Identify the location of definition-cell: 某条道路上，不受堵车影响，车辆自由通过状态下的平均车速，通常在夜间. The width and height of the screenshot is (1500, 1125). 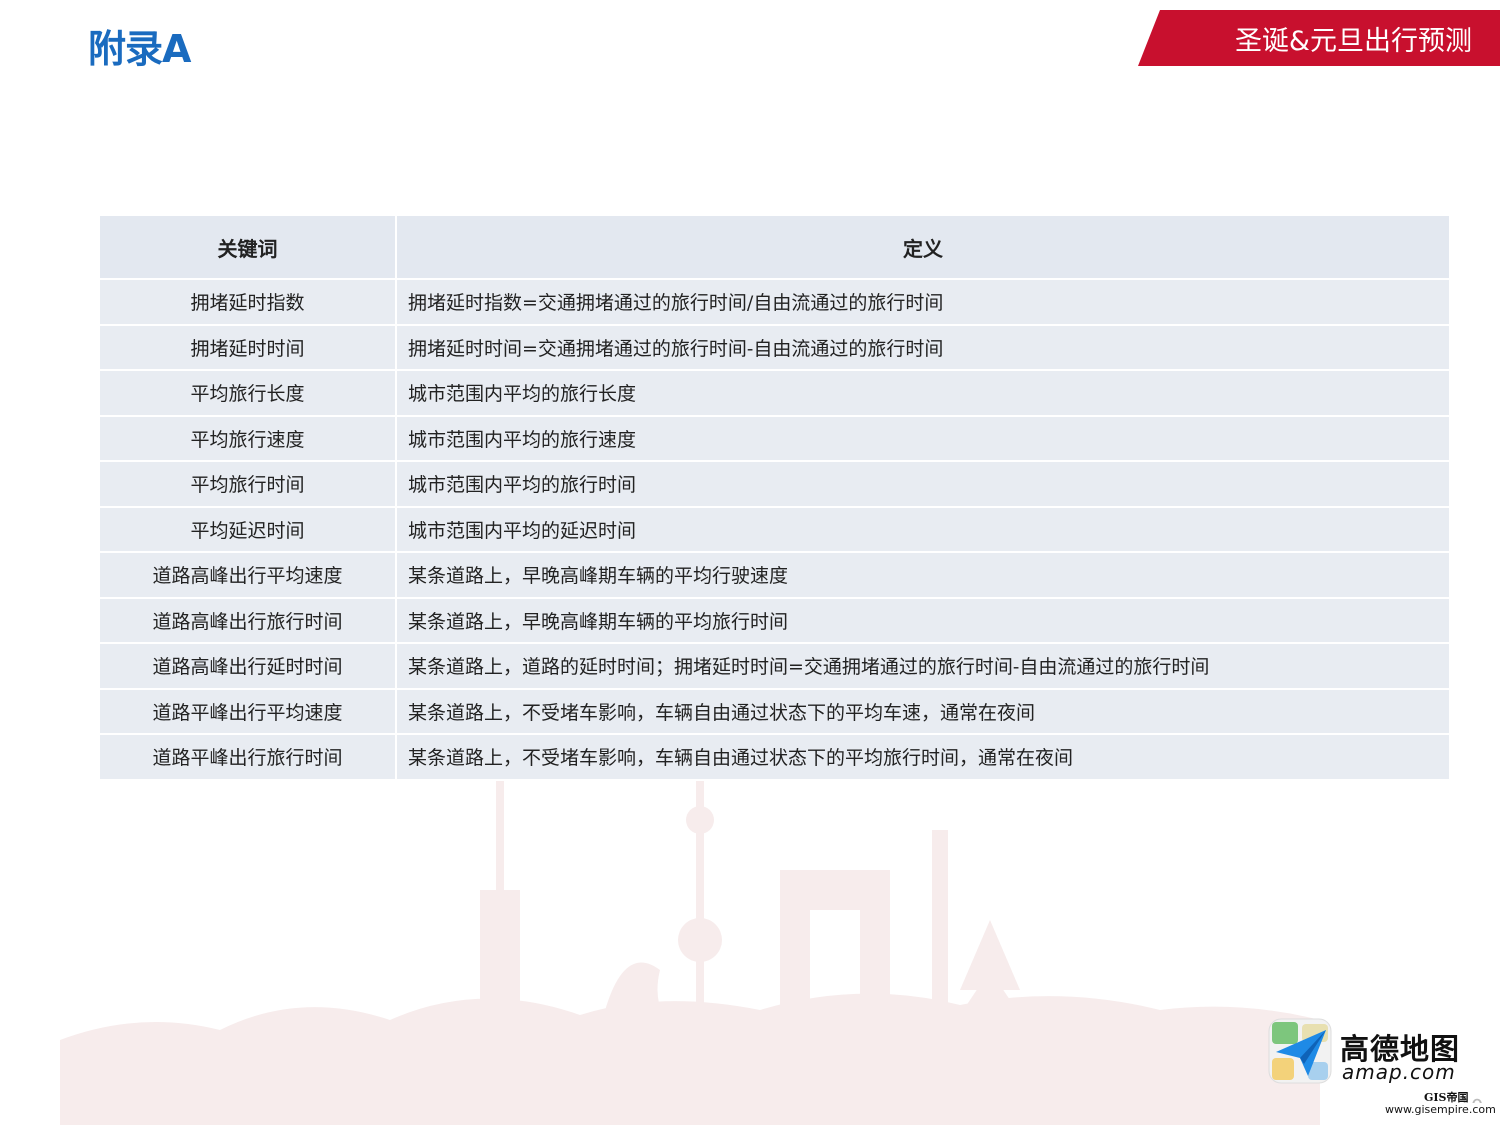
(922, 711).